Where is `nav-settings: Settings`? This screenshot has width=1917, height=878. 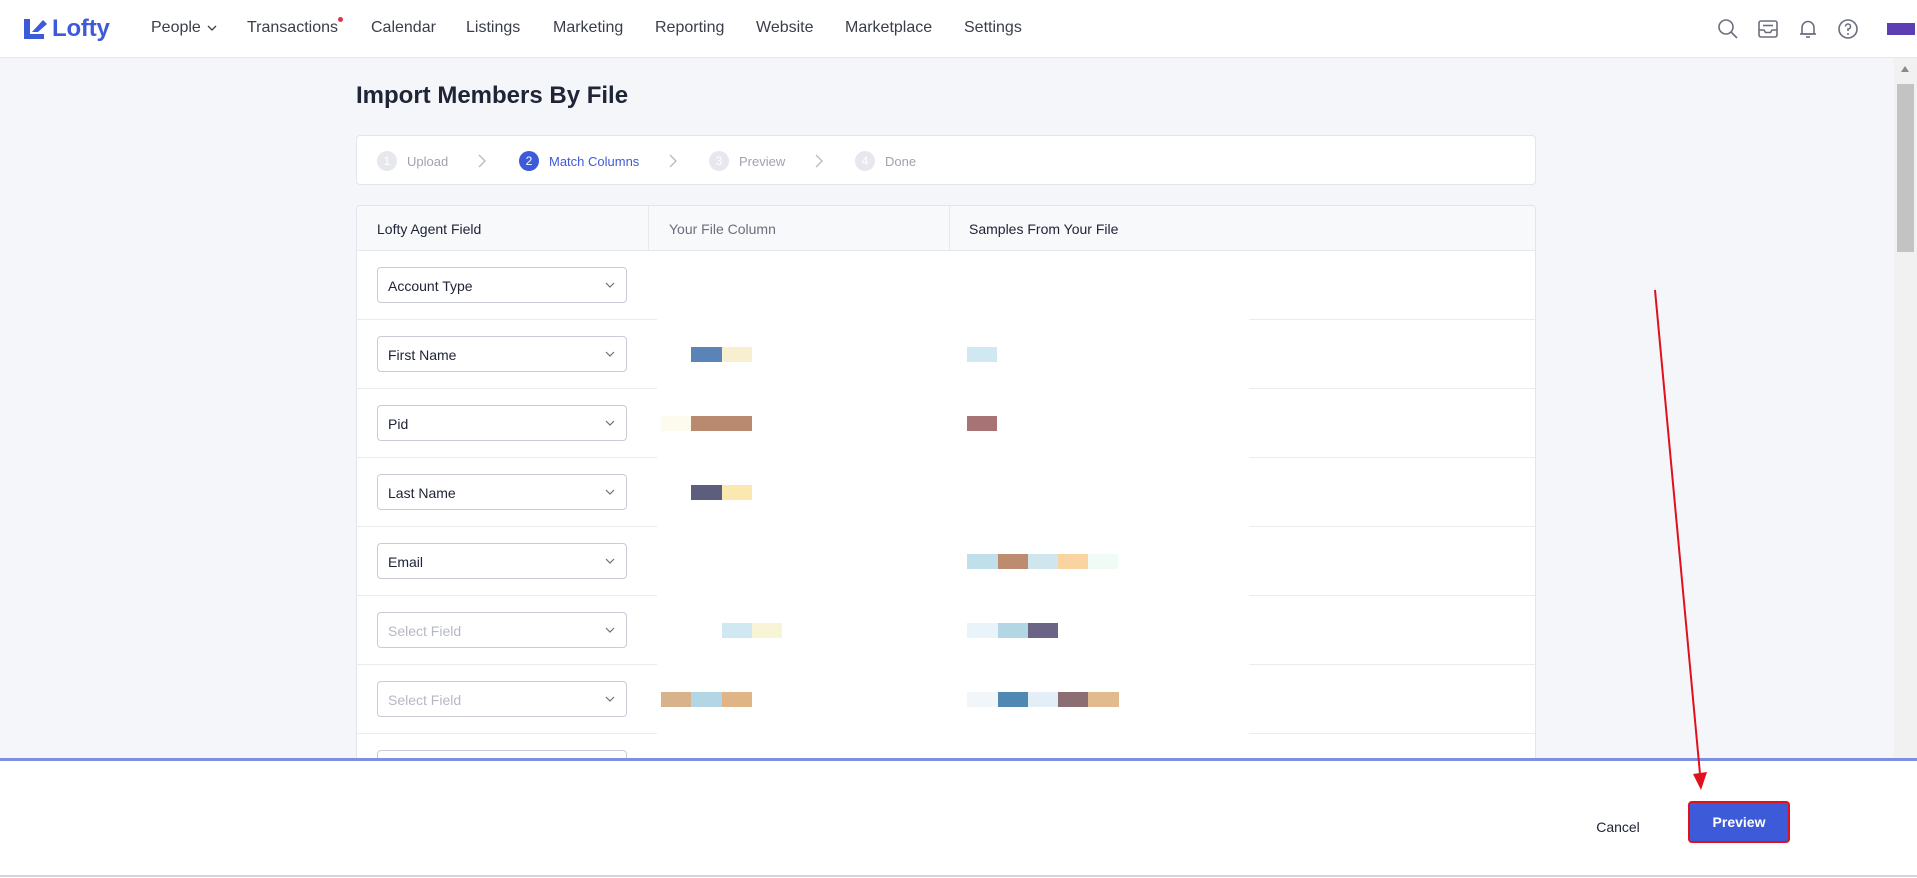
nav-settings: Settings is located at coordinates (993, 28).